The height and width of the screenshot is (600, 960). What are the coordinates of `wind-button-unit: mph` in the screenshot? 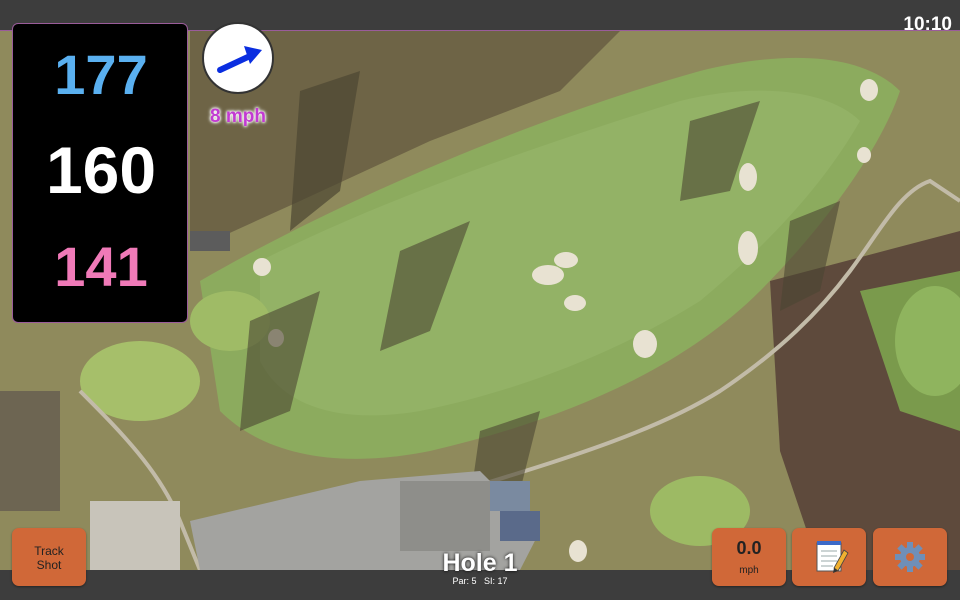 It's located at (749, 570).